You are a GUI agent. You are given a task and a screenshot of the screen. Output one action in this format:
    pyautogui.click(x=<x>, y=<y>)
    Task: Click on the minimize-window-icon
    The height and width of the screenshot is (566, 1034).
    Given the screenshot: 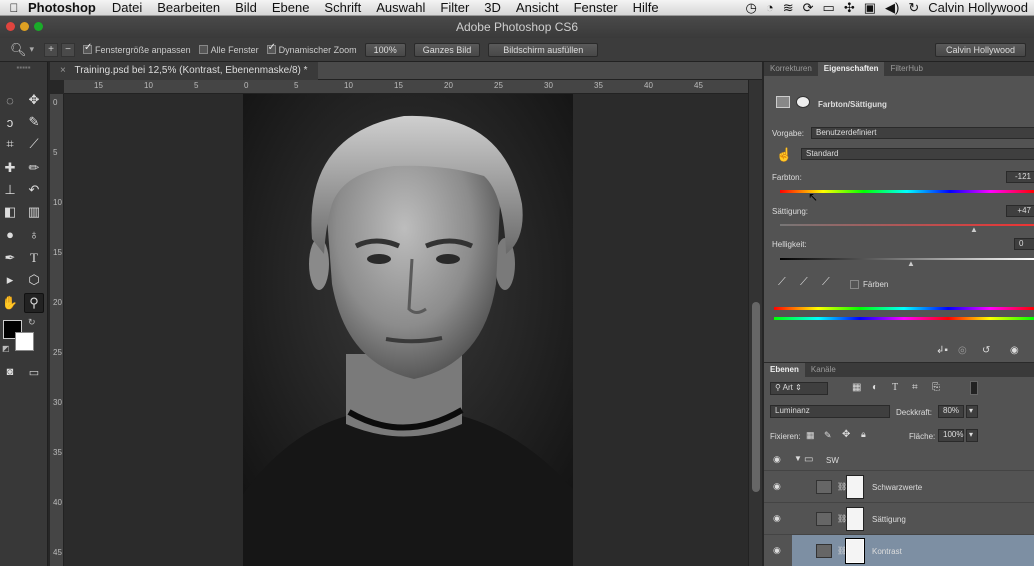 What is the action you would take?
    pyautogui.click(x=24, y=26)
    